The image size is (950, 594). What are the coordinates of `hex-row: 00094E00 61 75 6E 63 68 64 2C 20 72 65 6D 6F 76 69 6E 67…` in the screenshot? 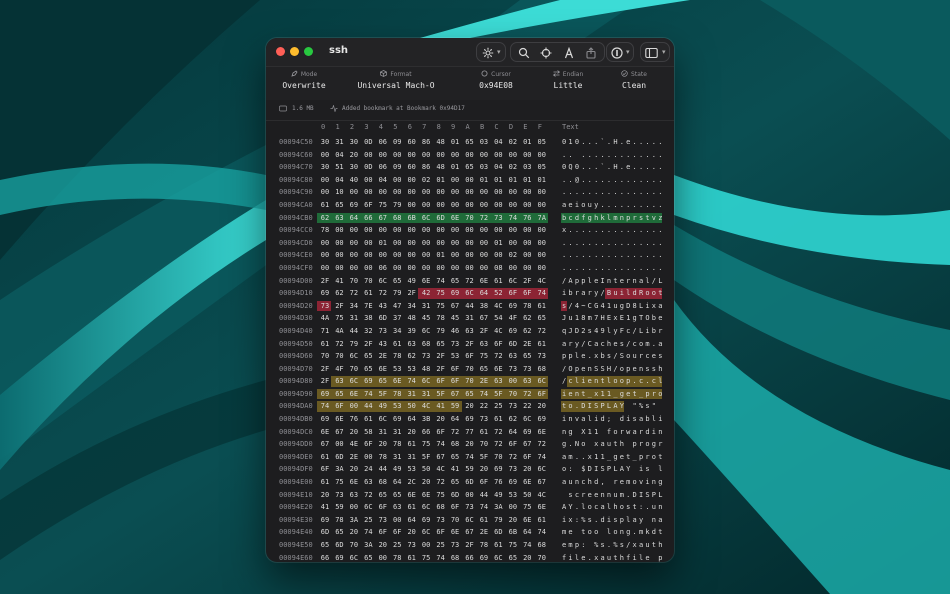 It's located at (470, 482).